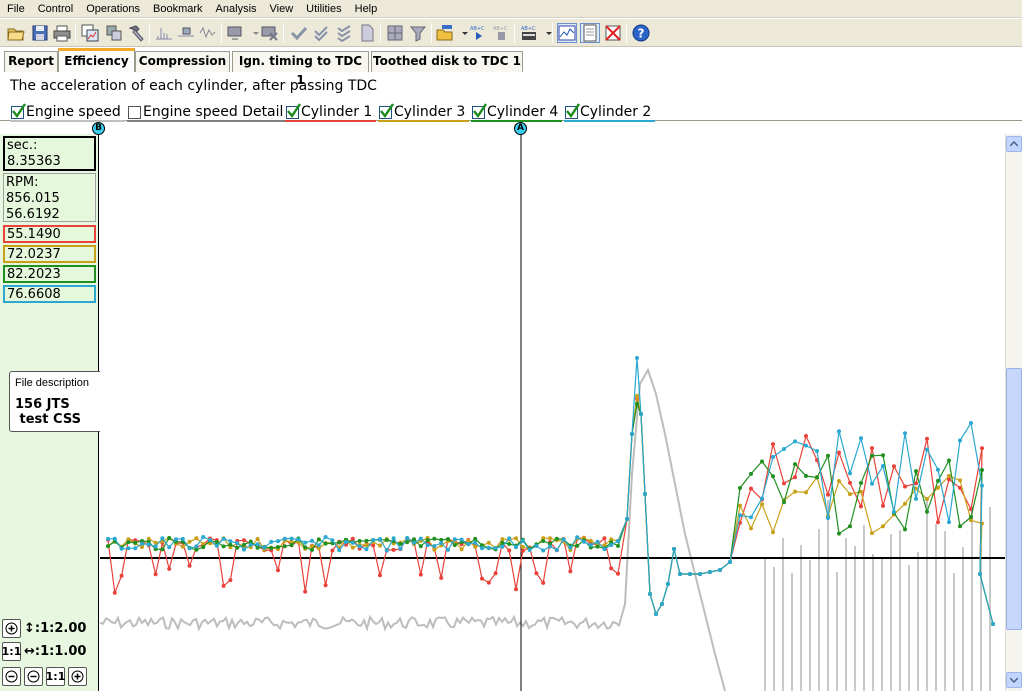 This screenshot has width=1022, height=691. I want to click on filter-icon, so click(418, 33).